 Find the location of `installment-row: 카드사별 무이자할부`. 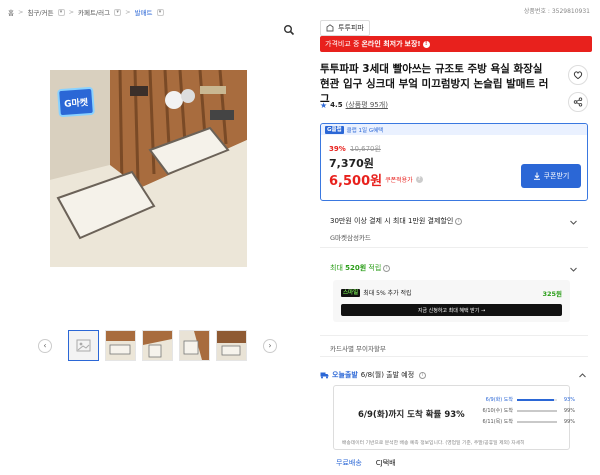

installment-row: 카드사별 무이자할부 is located at coordinates (454, 346).